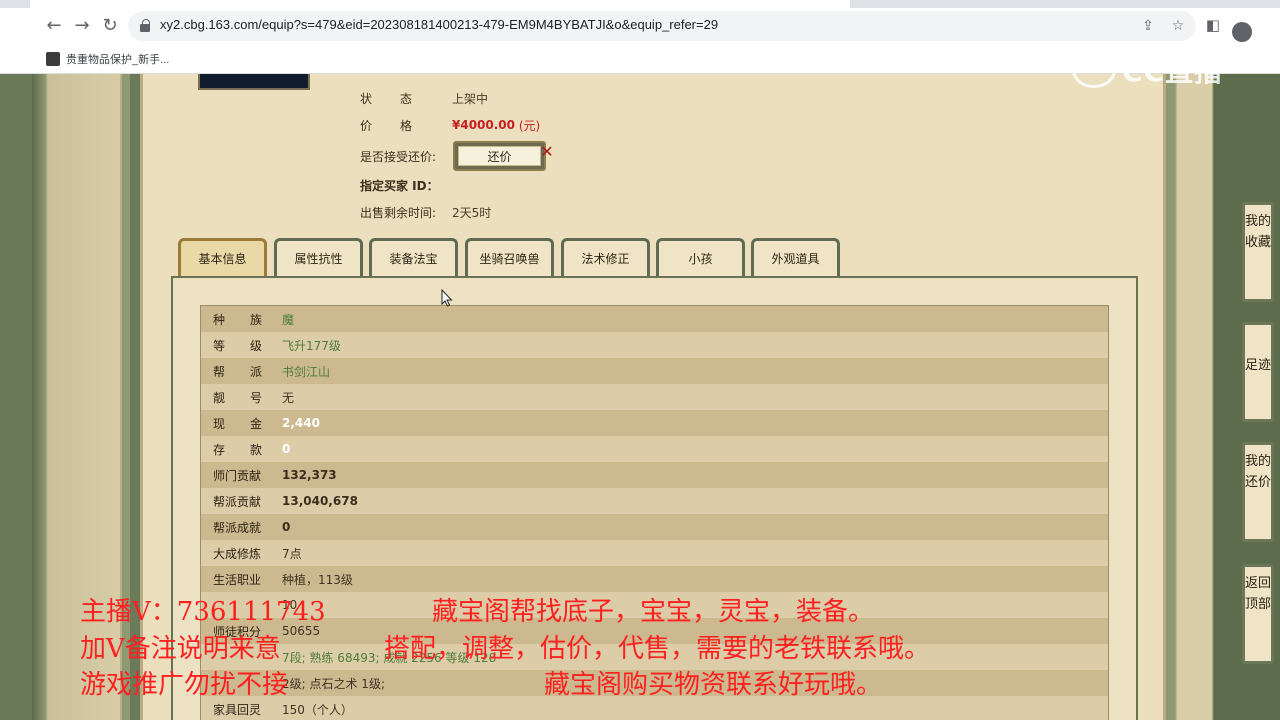  I want to click on tab-strip, so click(640, 4).